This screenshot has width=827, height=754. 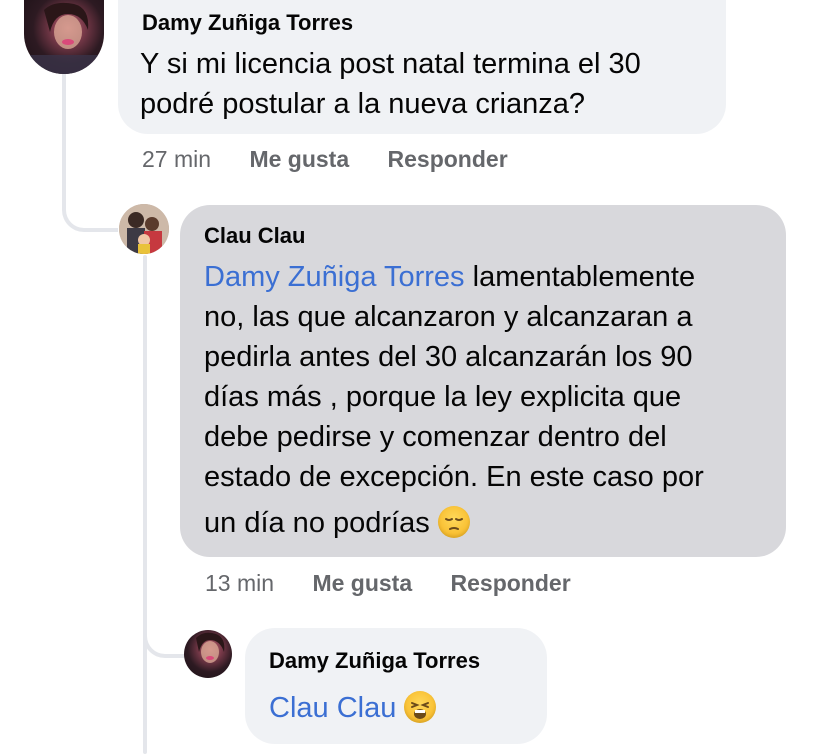 I want to click on comment-text-line: Damy Zuñiga Torres lamentablemente, so click(x=491, y=277).